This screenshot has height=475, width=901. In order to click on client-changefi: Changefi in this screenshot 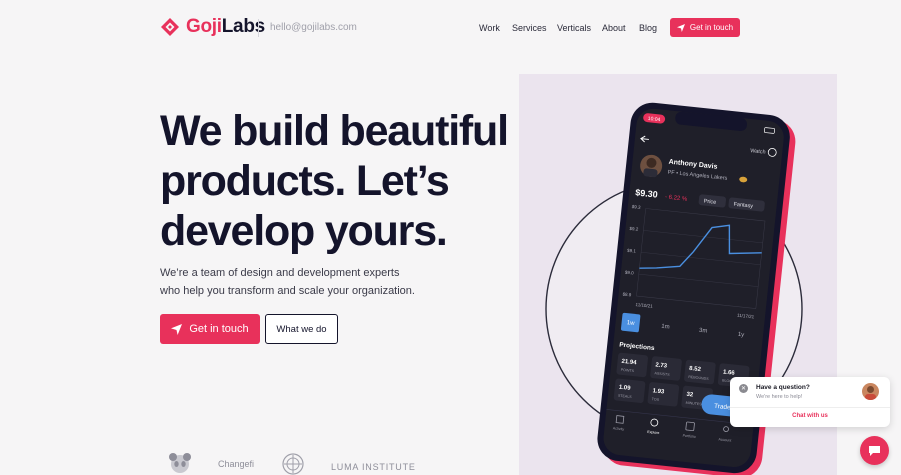, I will do `click(236, 464)`.